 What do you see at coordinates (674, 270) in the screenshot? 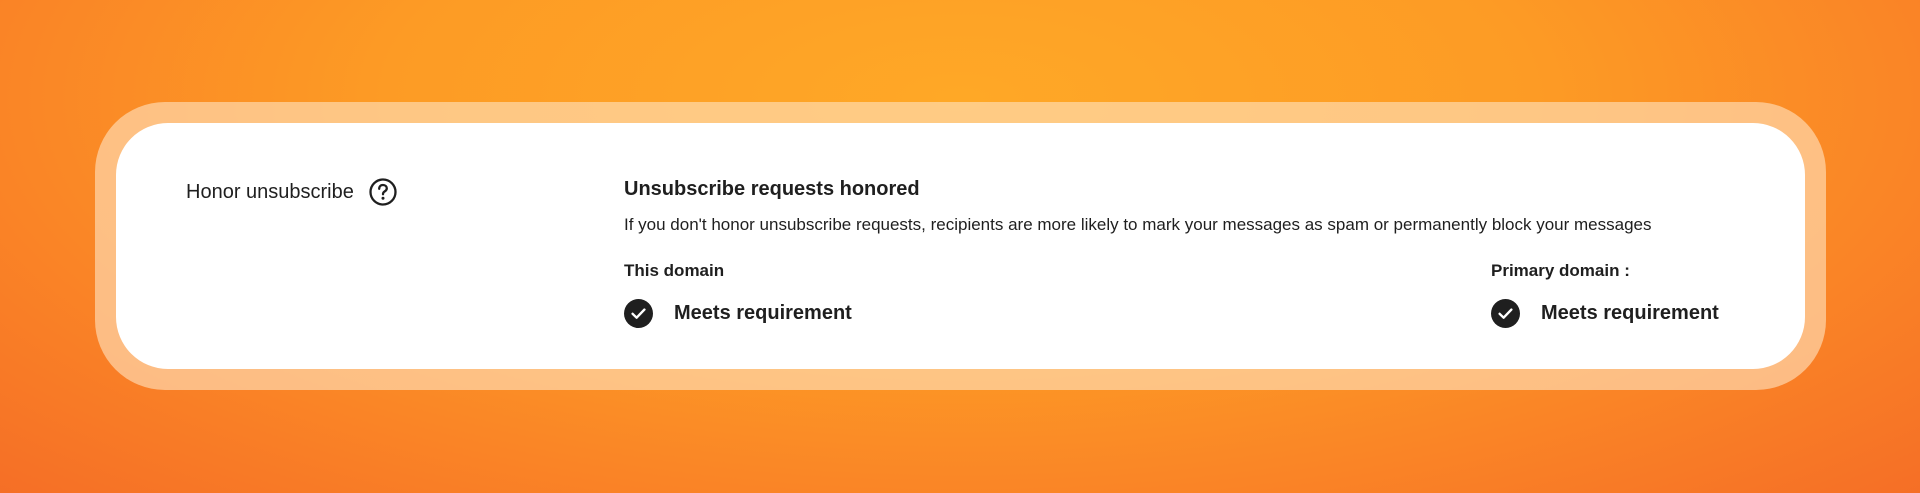
I see `this-domain-label: This domain` at bounding box center [674, 270].